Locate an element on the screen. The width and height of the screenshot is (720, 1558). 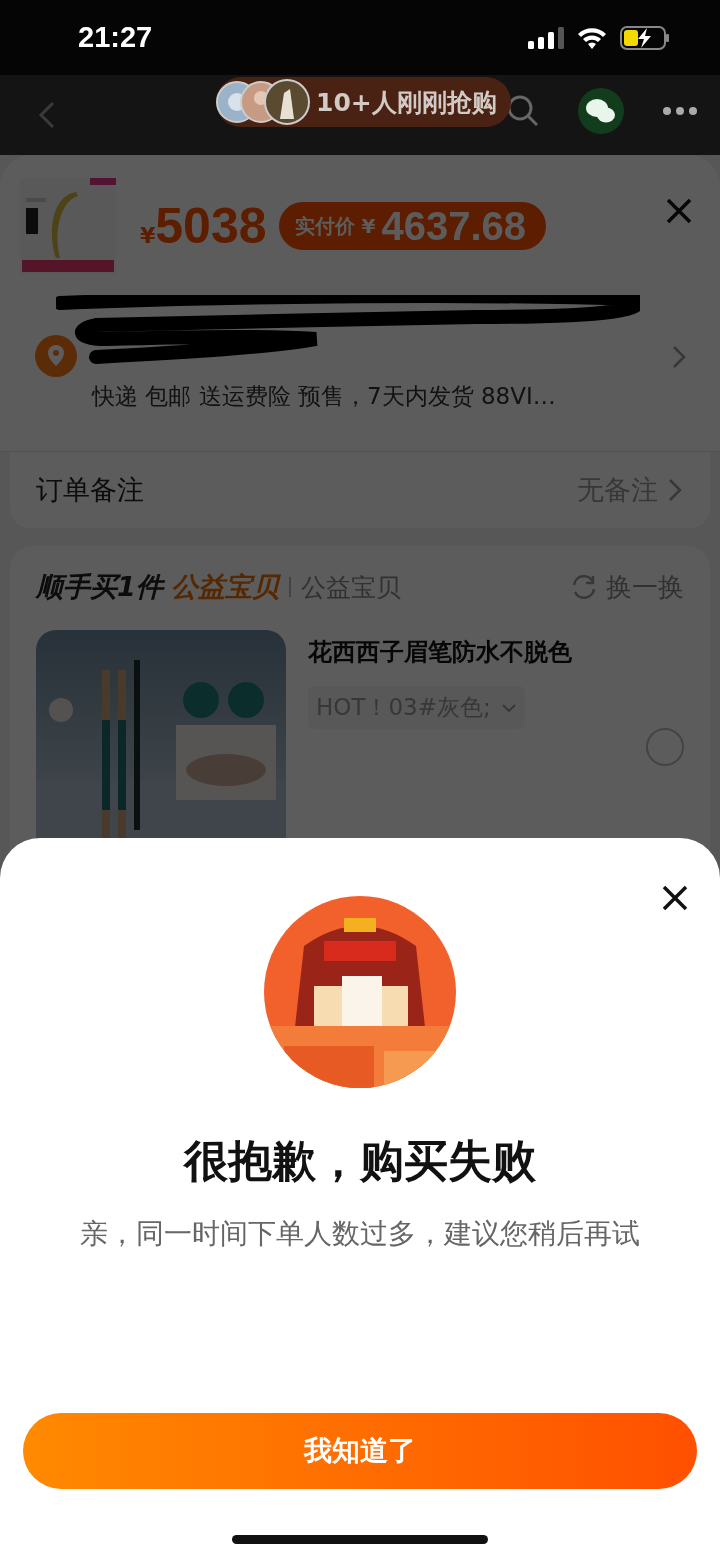
clock-time: 21:27 is located at coordinates (115, 37).